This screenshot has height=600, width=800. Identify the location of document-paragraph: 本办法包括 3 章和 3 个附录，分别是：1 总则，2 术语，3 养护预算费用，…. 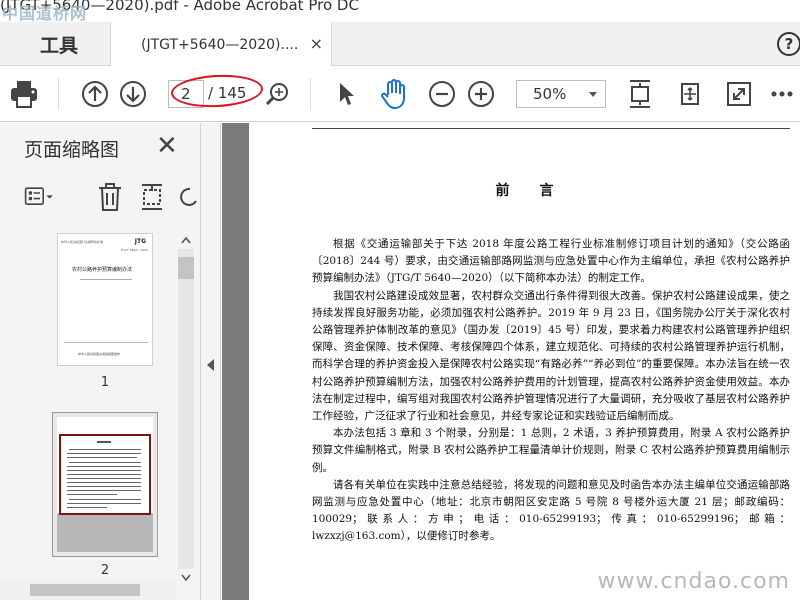
(551, 450).